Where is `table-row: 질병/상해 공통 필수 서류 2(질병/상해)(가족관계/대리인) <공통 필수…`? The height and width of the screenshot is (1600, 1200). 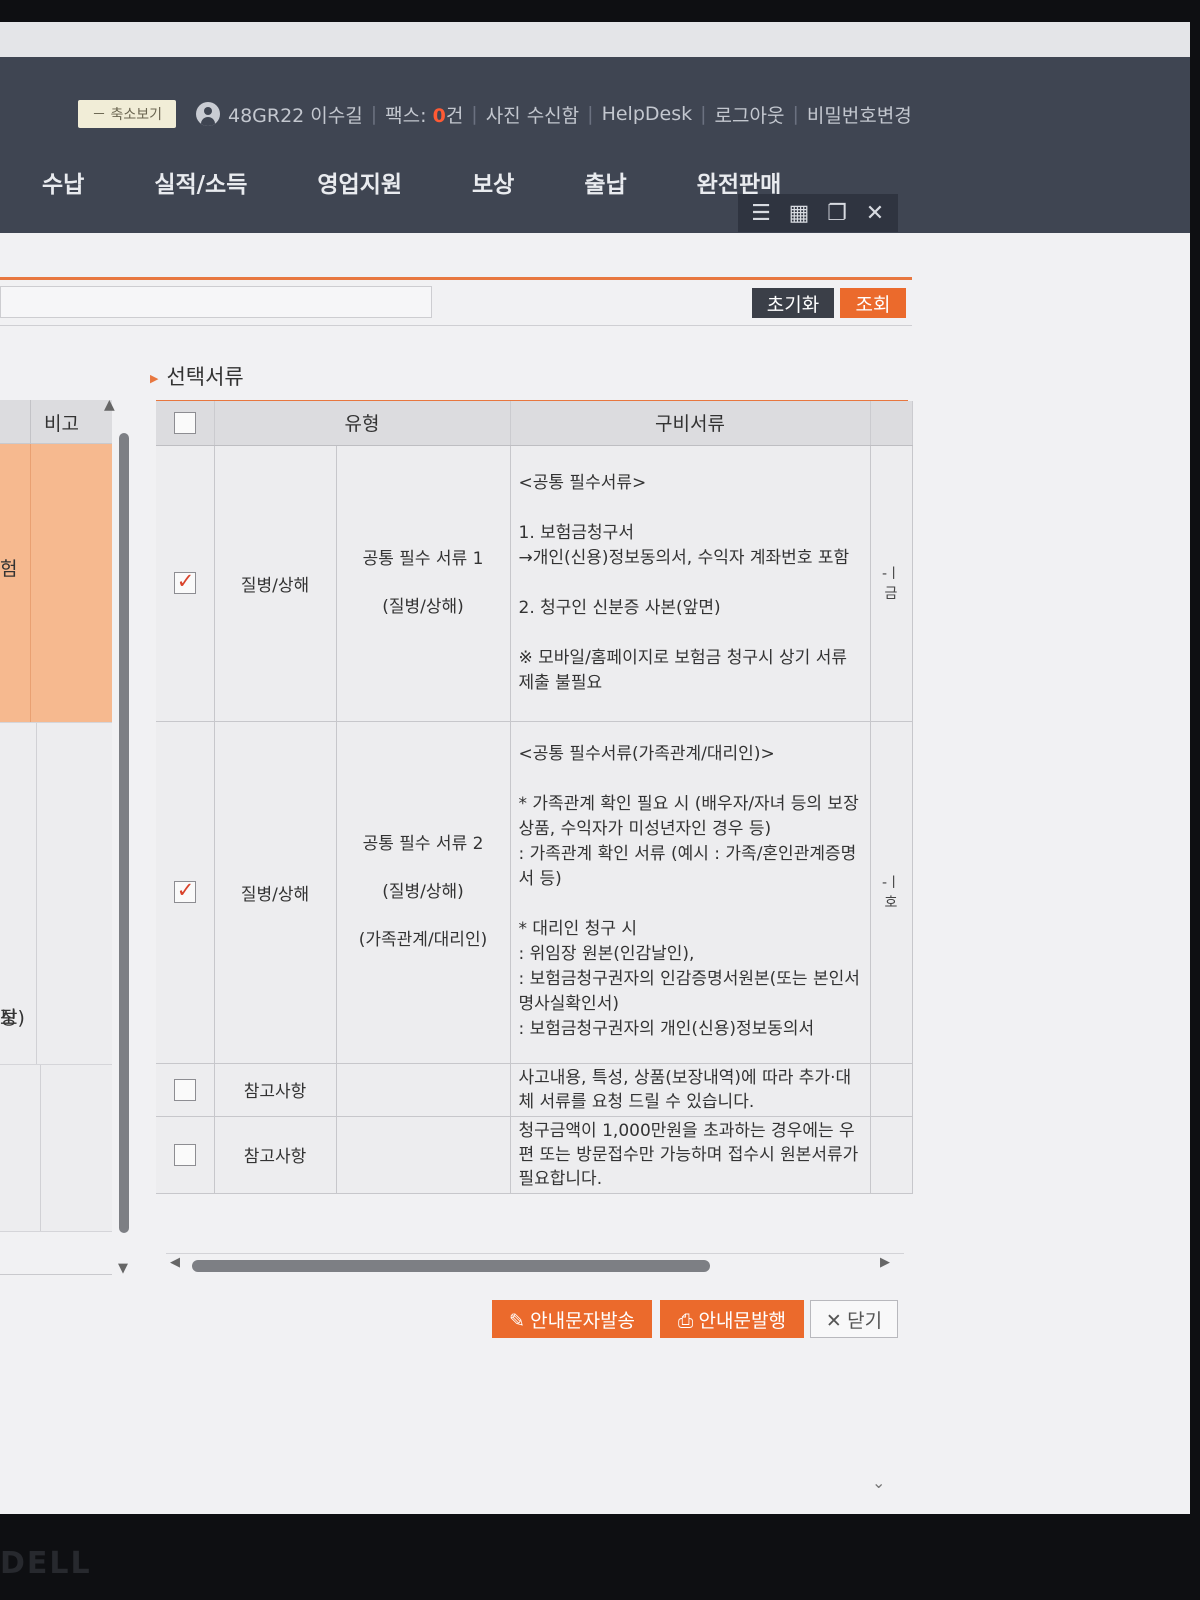 table-row: 질병/상해 공통 필수 서류 2(질병/상해)(가족관계/대리인) <공통 필수… is located at coordinates (534, 892).